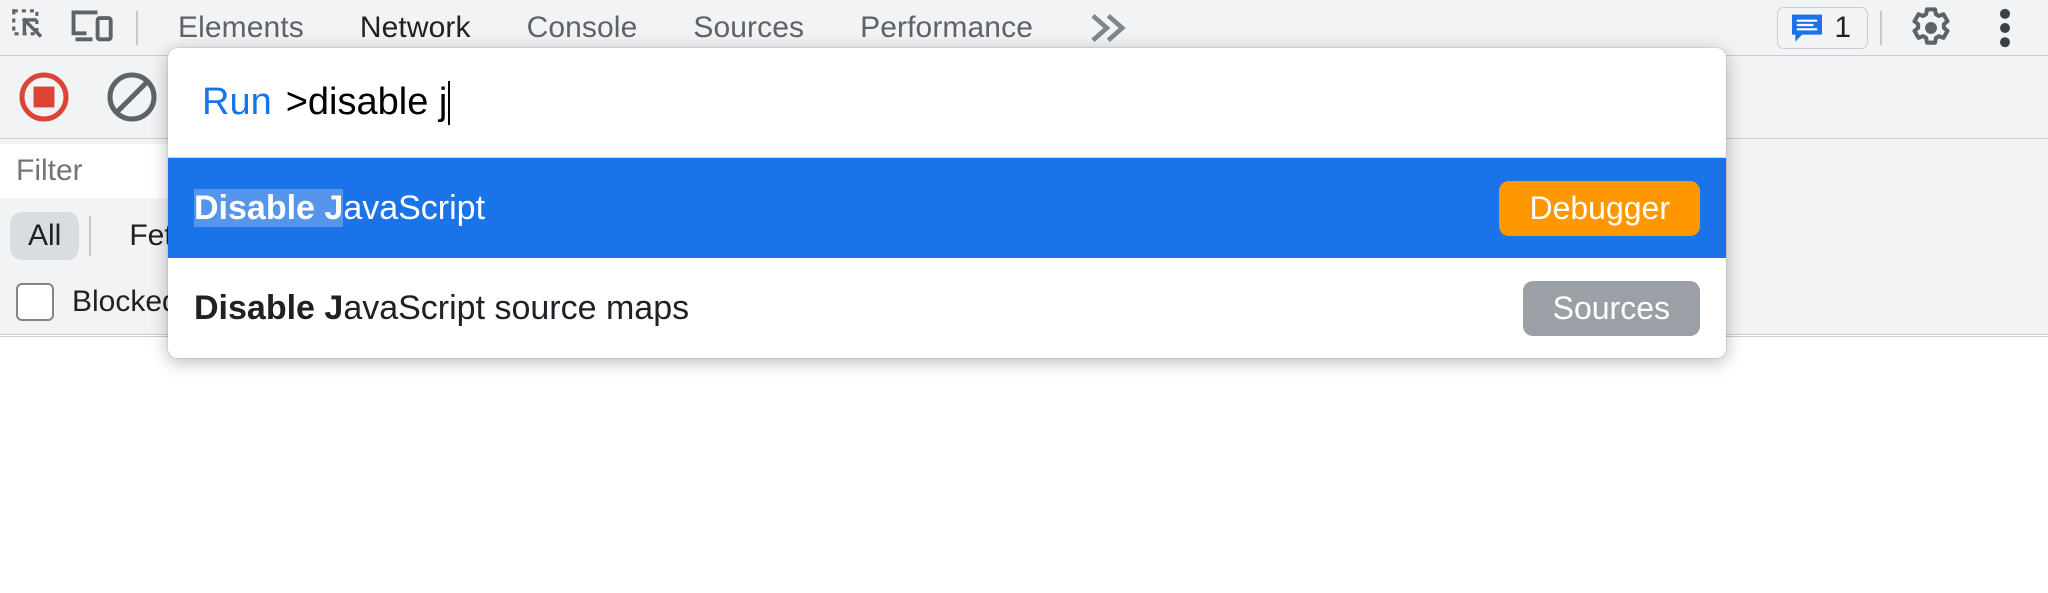  What do you see at coordinates (1931, 28) in the screenshot?
I see `gear-icon` at bounding box center [1931, 28].